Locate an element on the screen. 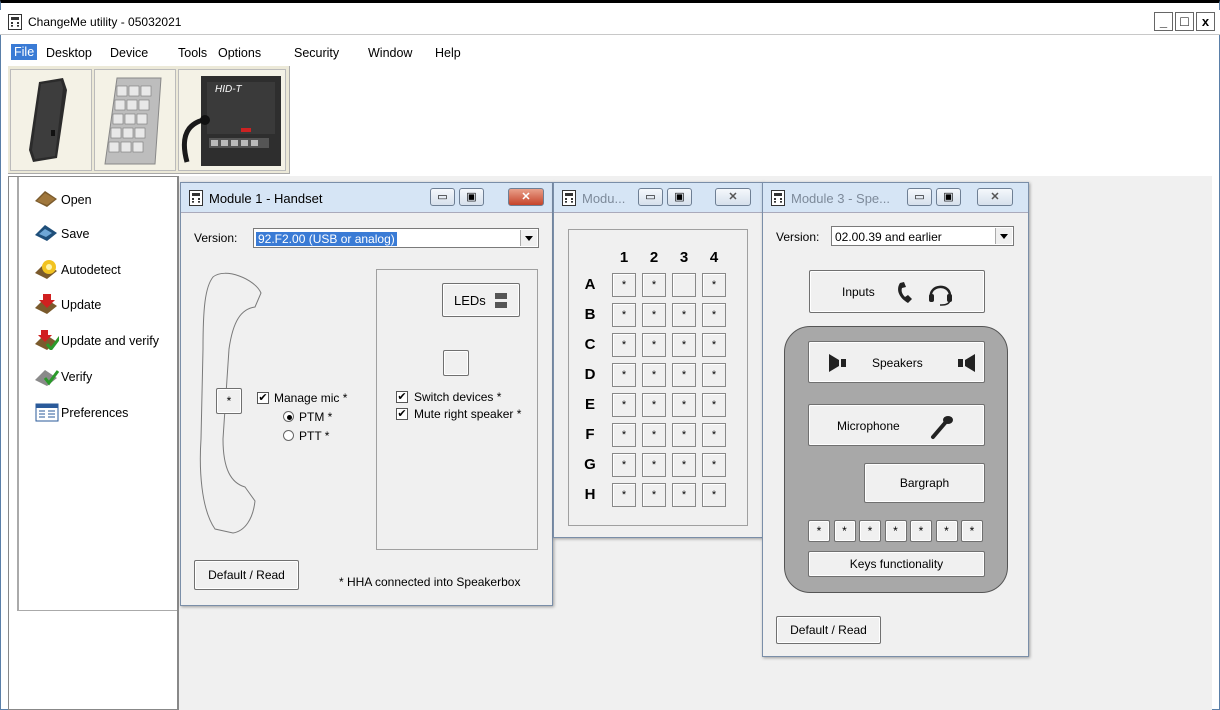  menu-security: Security is located at coordinates (316, 53).